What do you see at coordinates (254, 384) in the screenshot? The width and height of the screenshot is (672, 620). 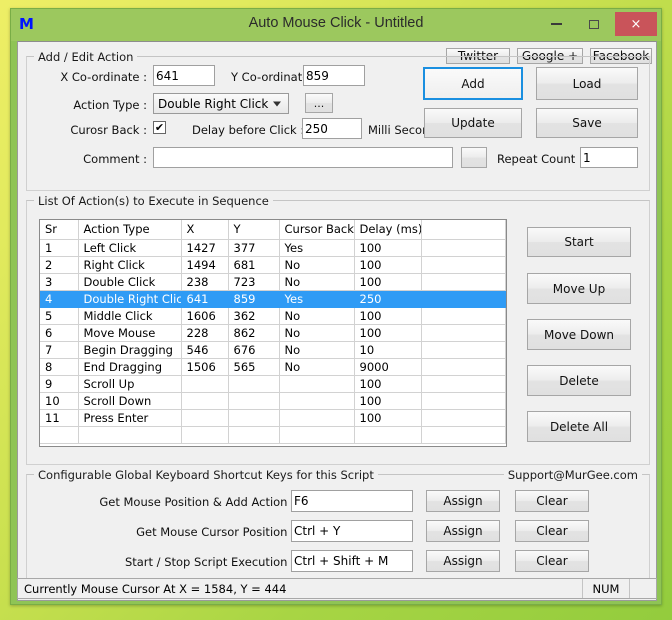 I see `cell-y` at bounding box center [254, 384].